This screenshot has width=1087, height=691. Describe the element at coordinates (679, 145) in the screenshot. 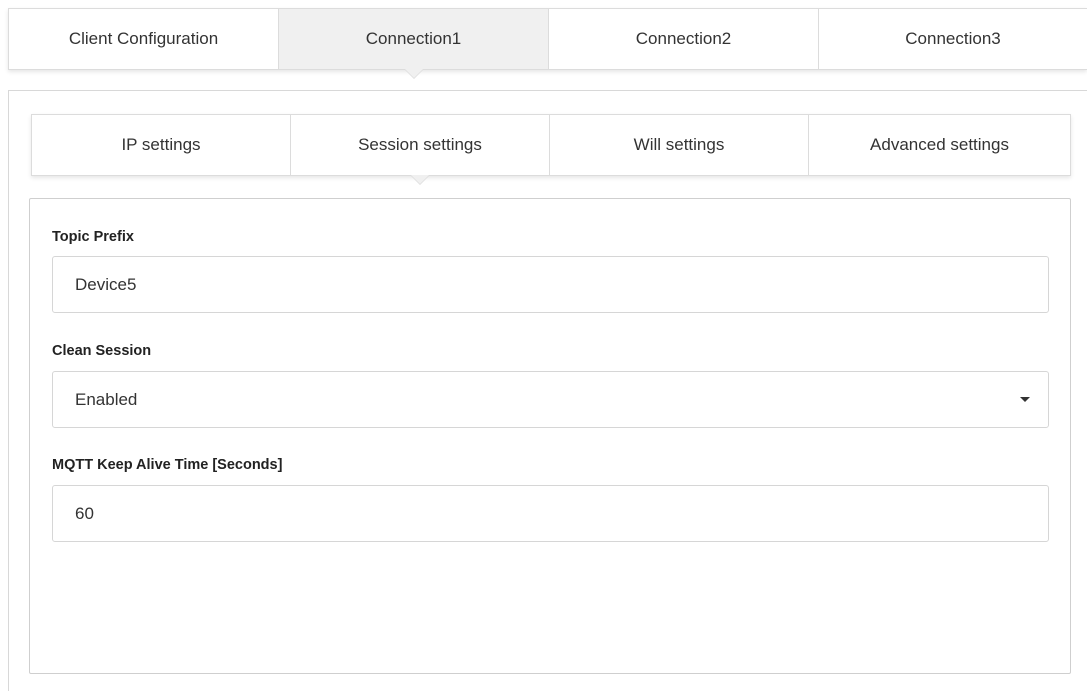

I see `tab-will-settings: Will settings` at that location.